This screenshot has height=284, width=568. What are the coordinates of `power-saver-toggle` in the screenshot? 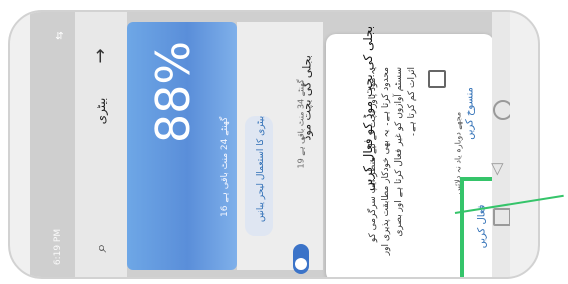 It's located at (301, 259).